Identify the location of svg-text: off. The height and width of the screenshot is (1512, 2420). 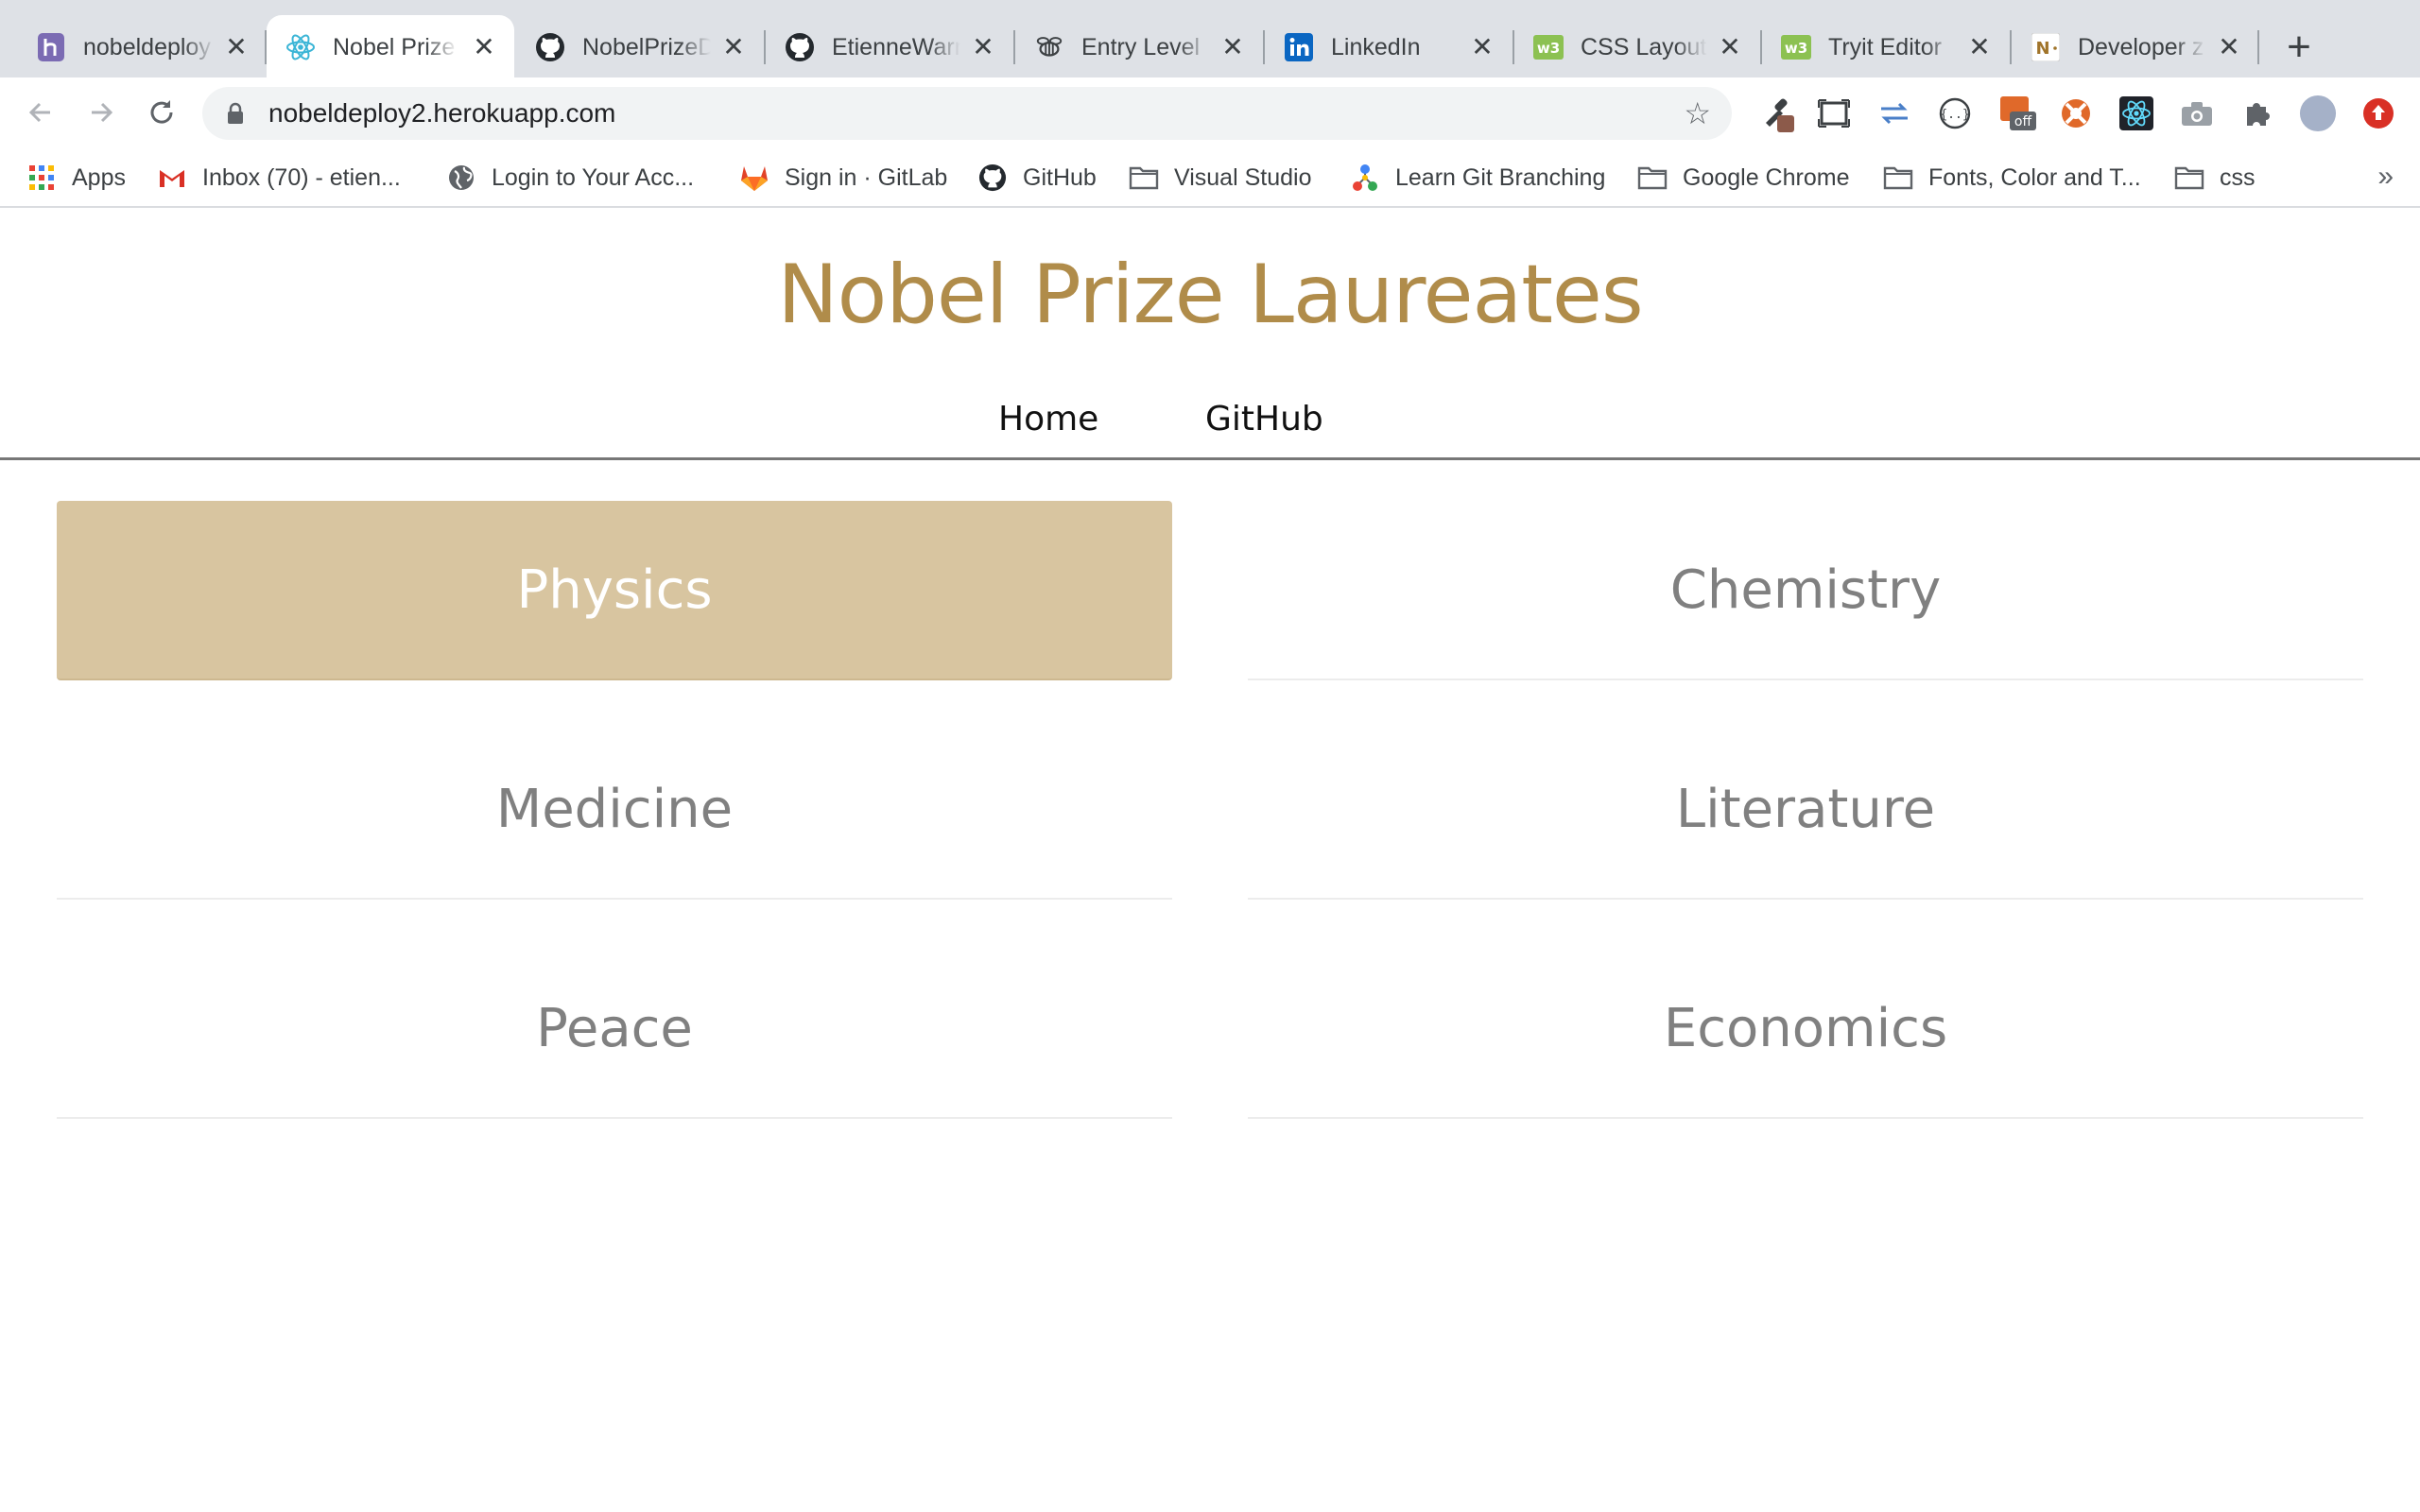
(2023, 121).